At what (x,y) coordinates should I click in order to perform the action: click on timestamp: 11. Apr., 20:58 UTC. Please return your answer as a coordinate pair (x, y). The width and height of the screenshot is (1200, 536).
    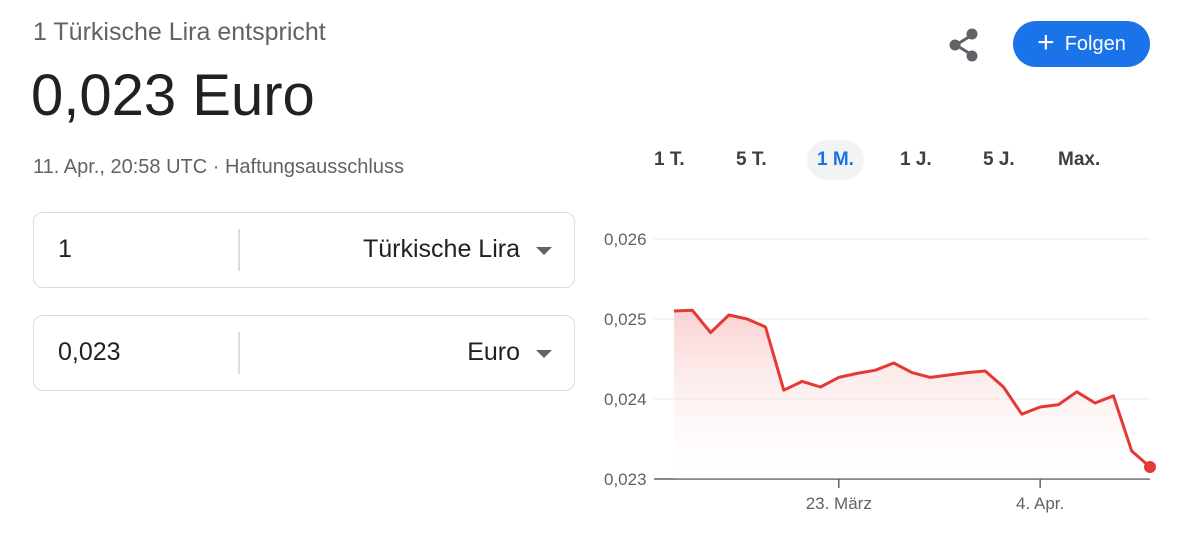
    Looking at the image, I should click on (120, 167).